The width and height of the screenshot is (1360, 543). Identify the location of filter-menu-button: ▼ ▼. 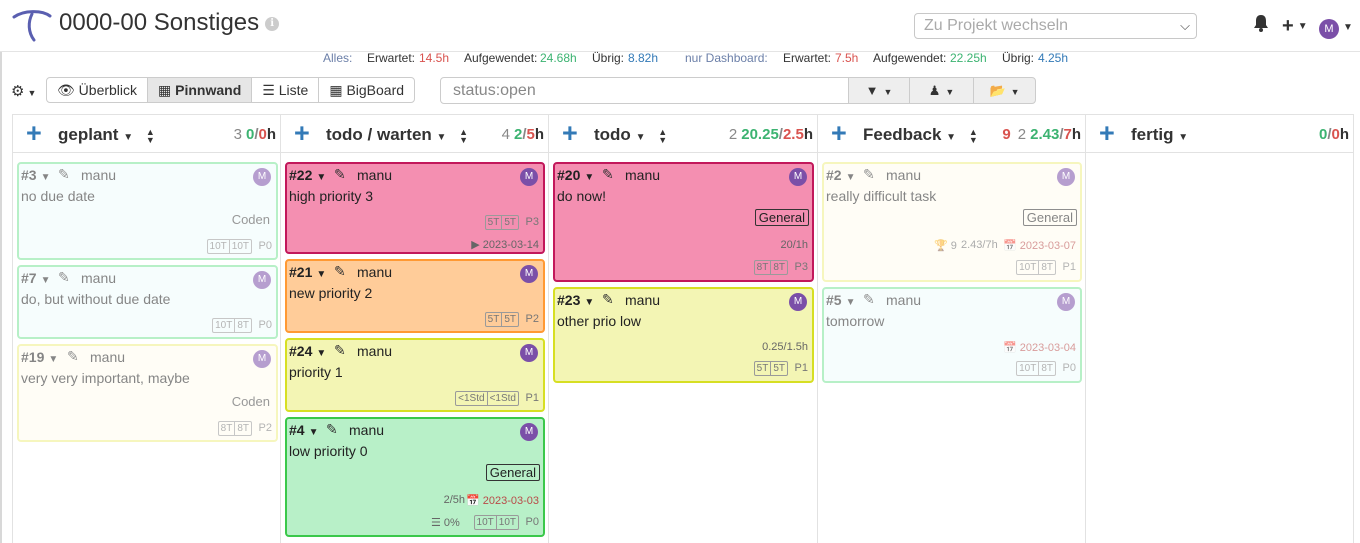
(879, 90).